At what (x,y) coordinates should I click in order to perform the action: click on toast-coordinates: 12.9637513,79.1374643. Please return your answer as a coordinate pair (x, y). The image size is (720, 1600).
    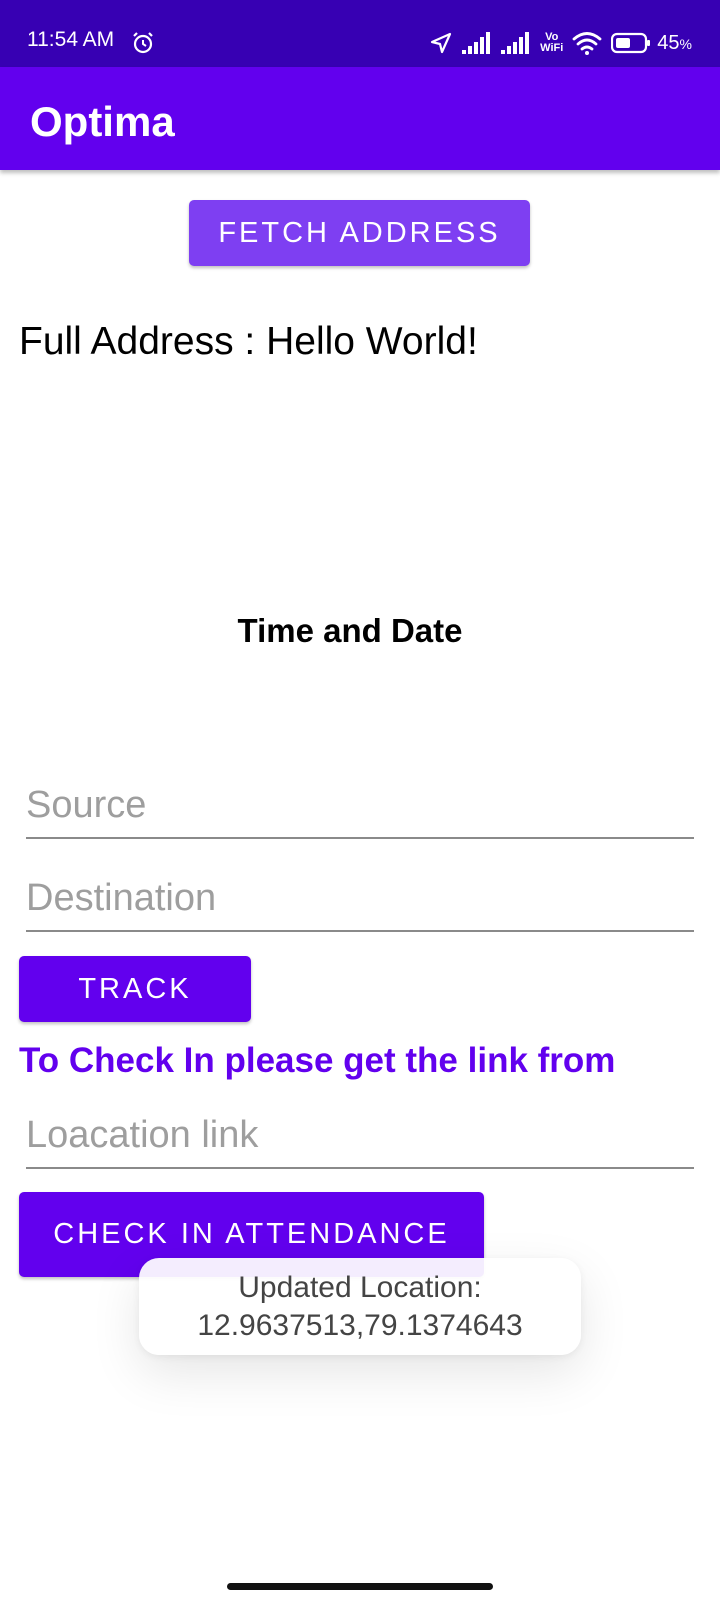
    Looking at the image, I should click on (360, 1325).